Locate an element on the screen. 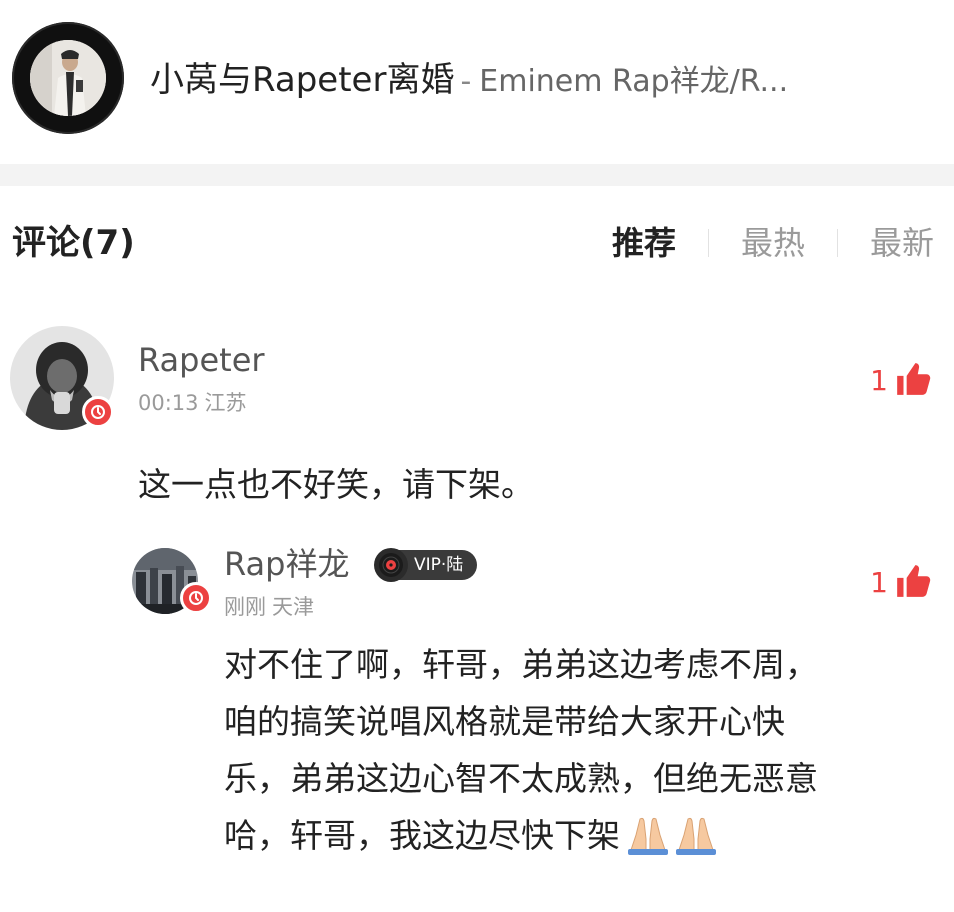 This screenshot has width=954, height=912. comment-time: 00:13 is located at coordinates (168, 403).